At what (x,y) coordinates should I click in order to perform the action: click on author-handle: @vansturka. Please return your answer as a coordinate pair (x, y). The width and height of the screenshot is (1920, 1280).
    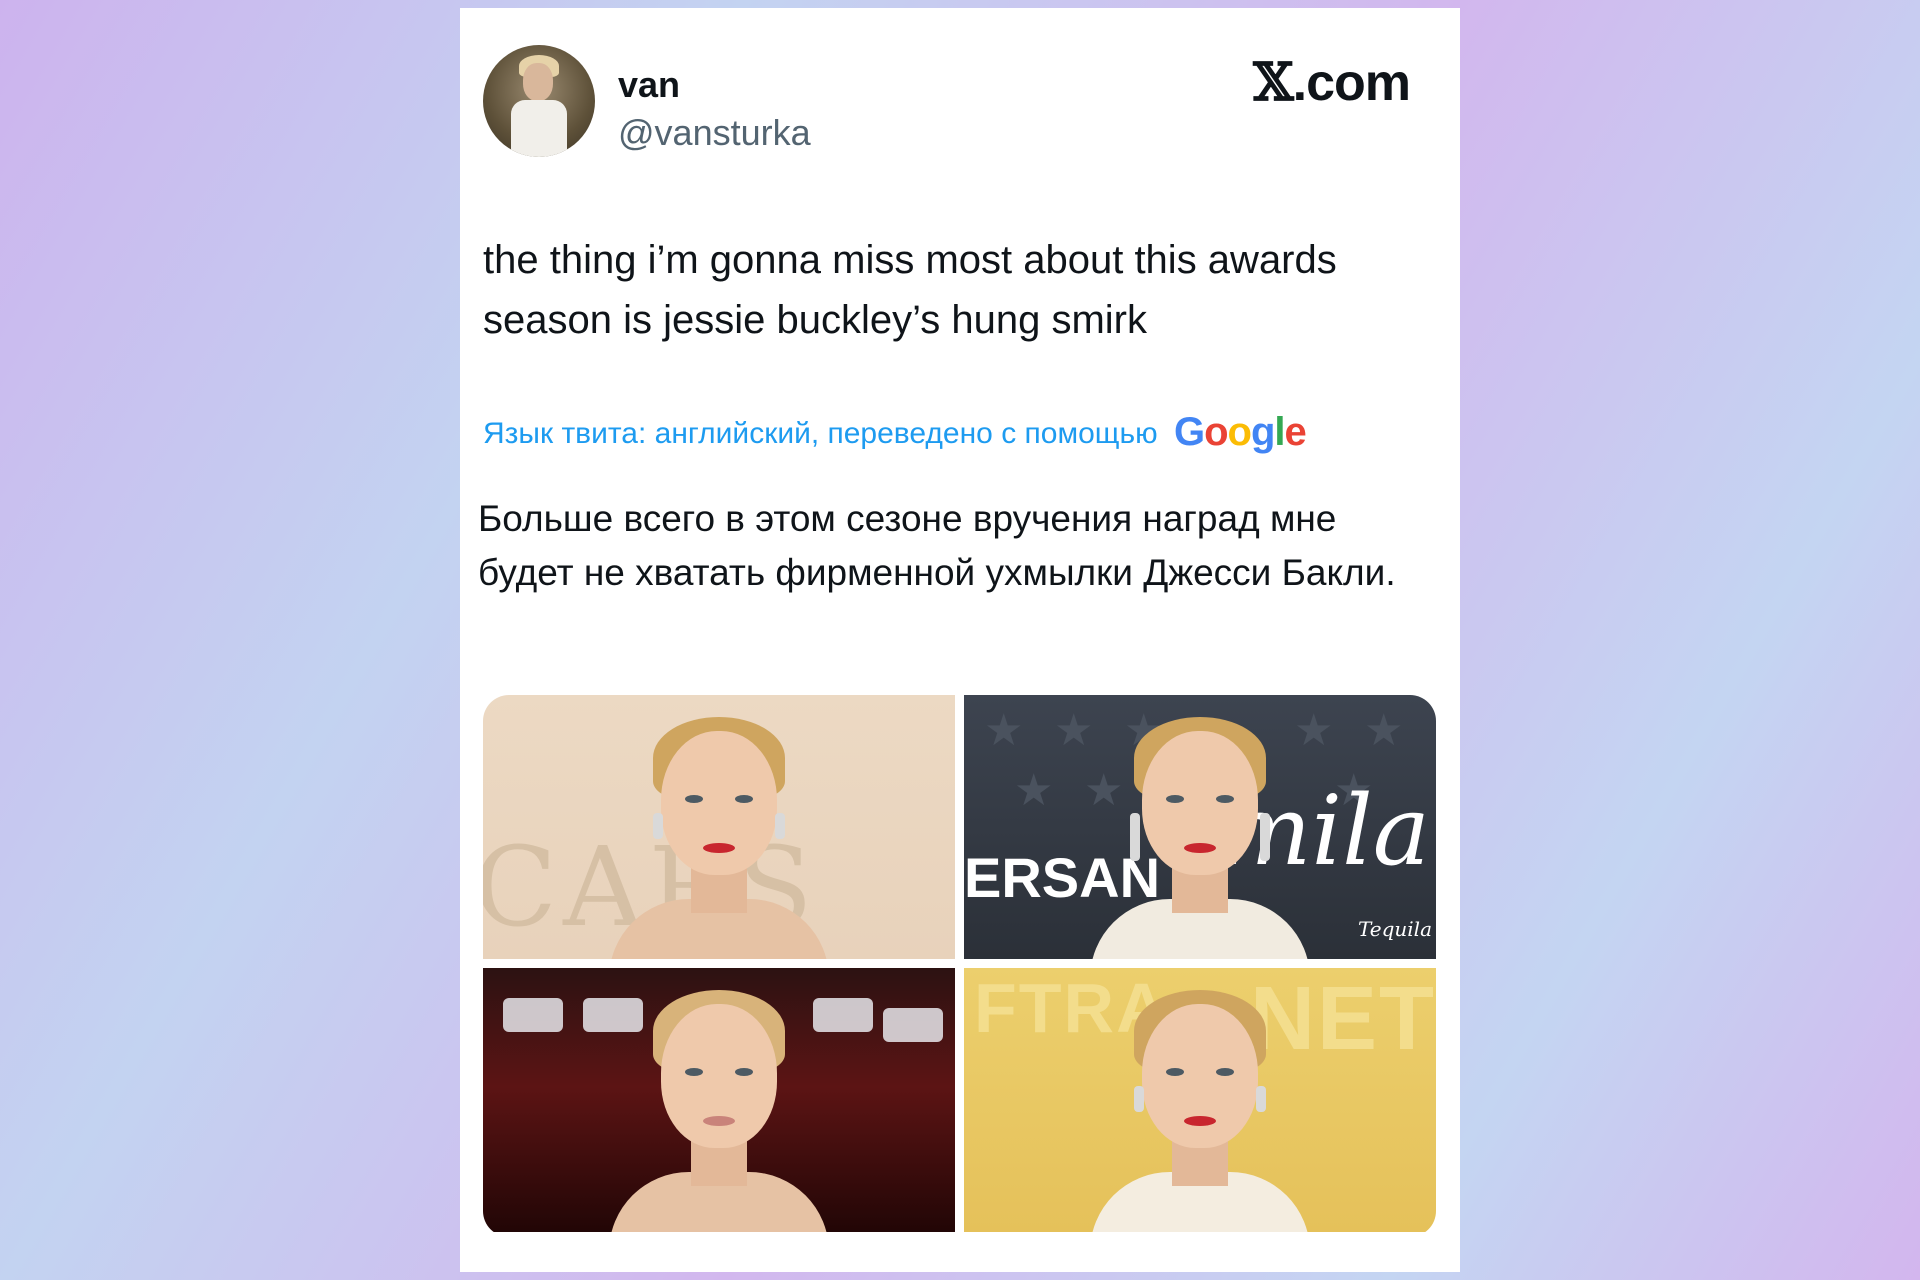
    Looking at the image, I should click on (714, 133).